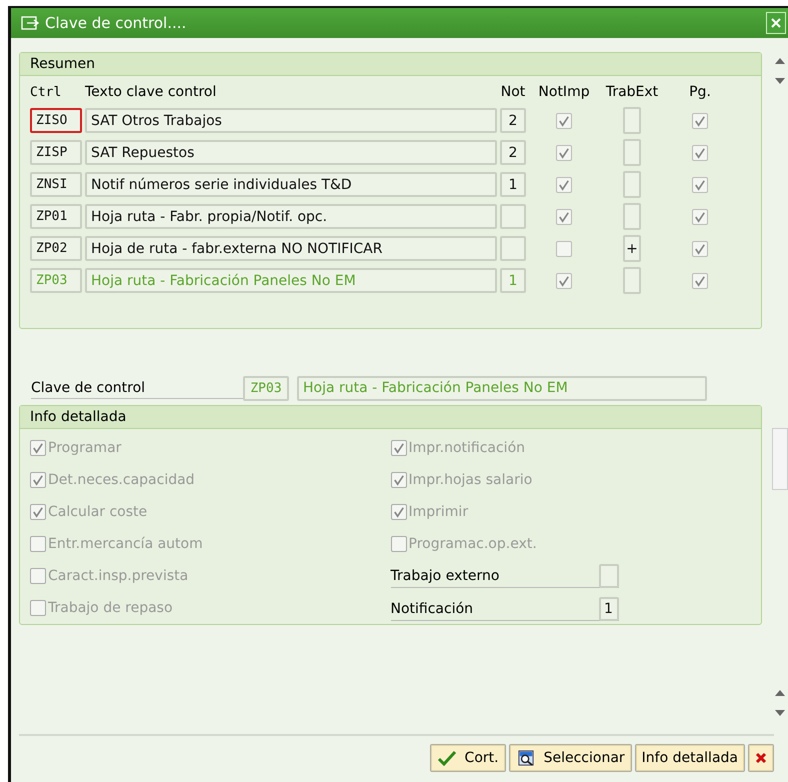  Describe the element at coordinates (30, 23) in the screenshot. I see `dialog-icon` at that location.